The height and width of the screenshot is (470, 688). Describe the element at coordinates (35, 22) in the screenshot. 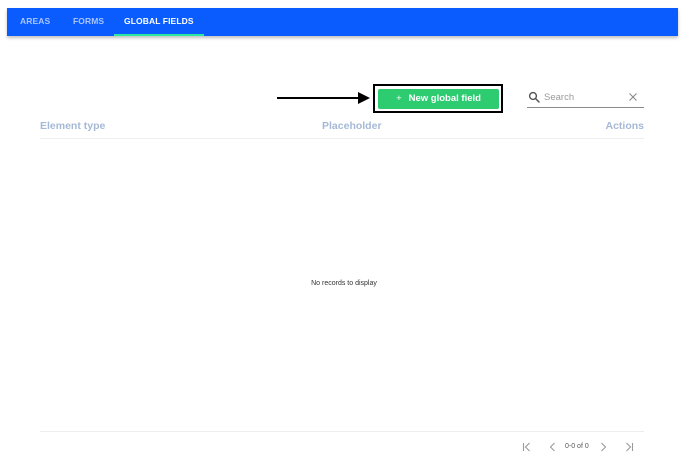

I see `tab-areas: AREAS` at that location.